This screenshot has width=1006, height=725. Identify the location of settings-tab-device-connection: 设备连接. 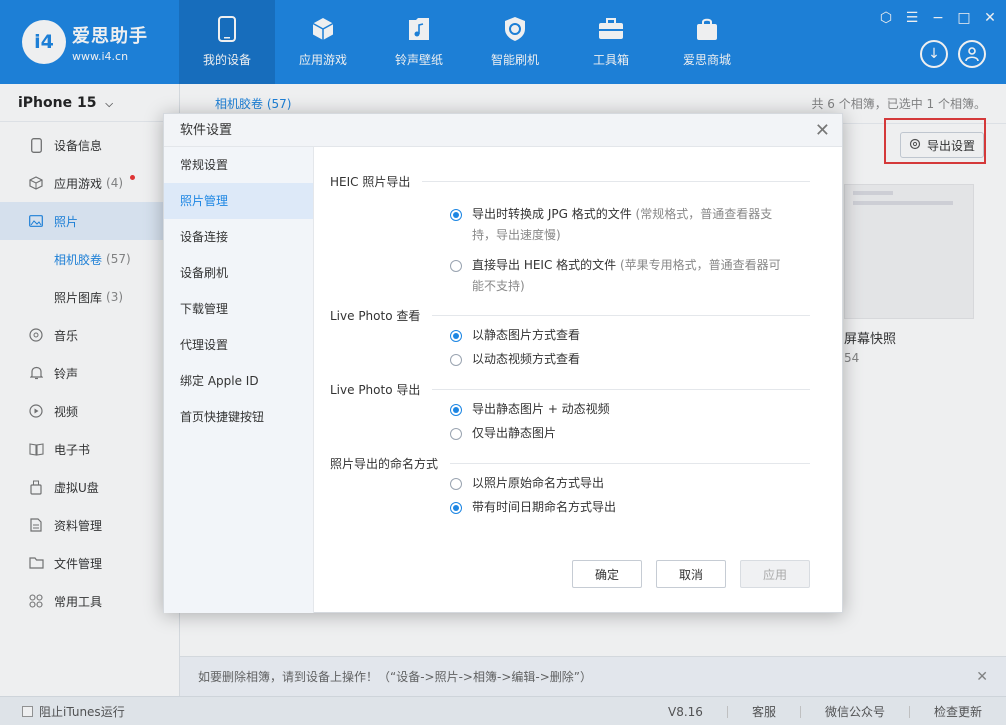
(238, 237).